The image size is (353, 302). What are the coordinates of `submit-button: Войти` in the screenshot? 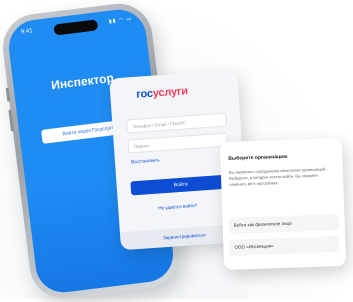 It's located at (181, 185).